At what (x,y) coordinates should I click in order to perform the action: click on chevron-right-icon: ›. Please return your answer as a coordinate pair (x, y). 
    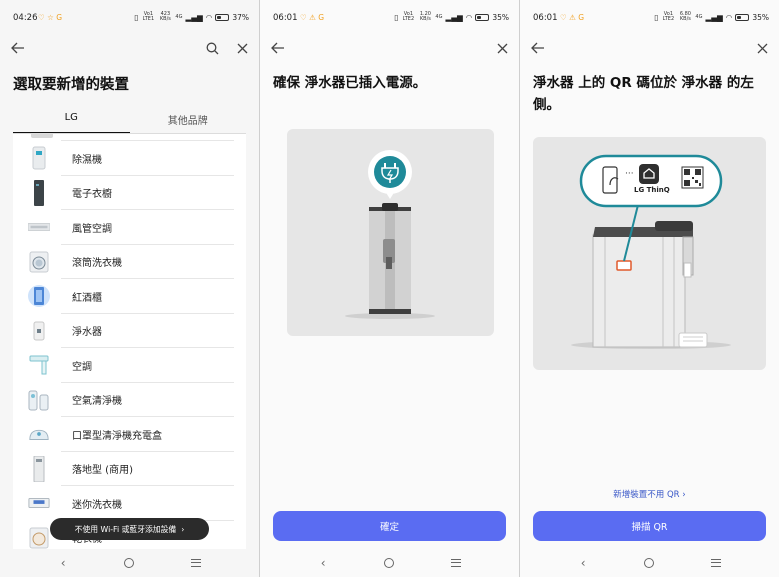
    Looking at the image, I should click on (183, 529).